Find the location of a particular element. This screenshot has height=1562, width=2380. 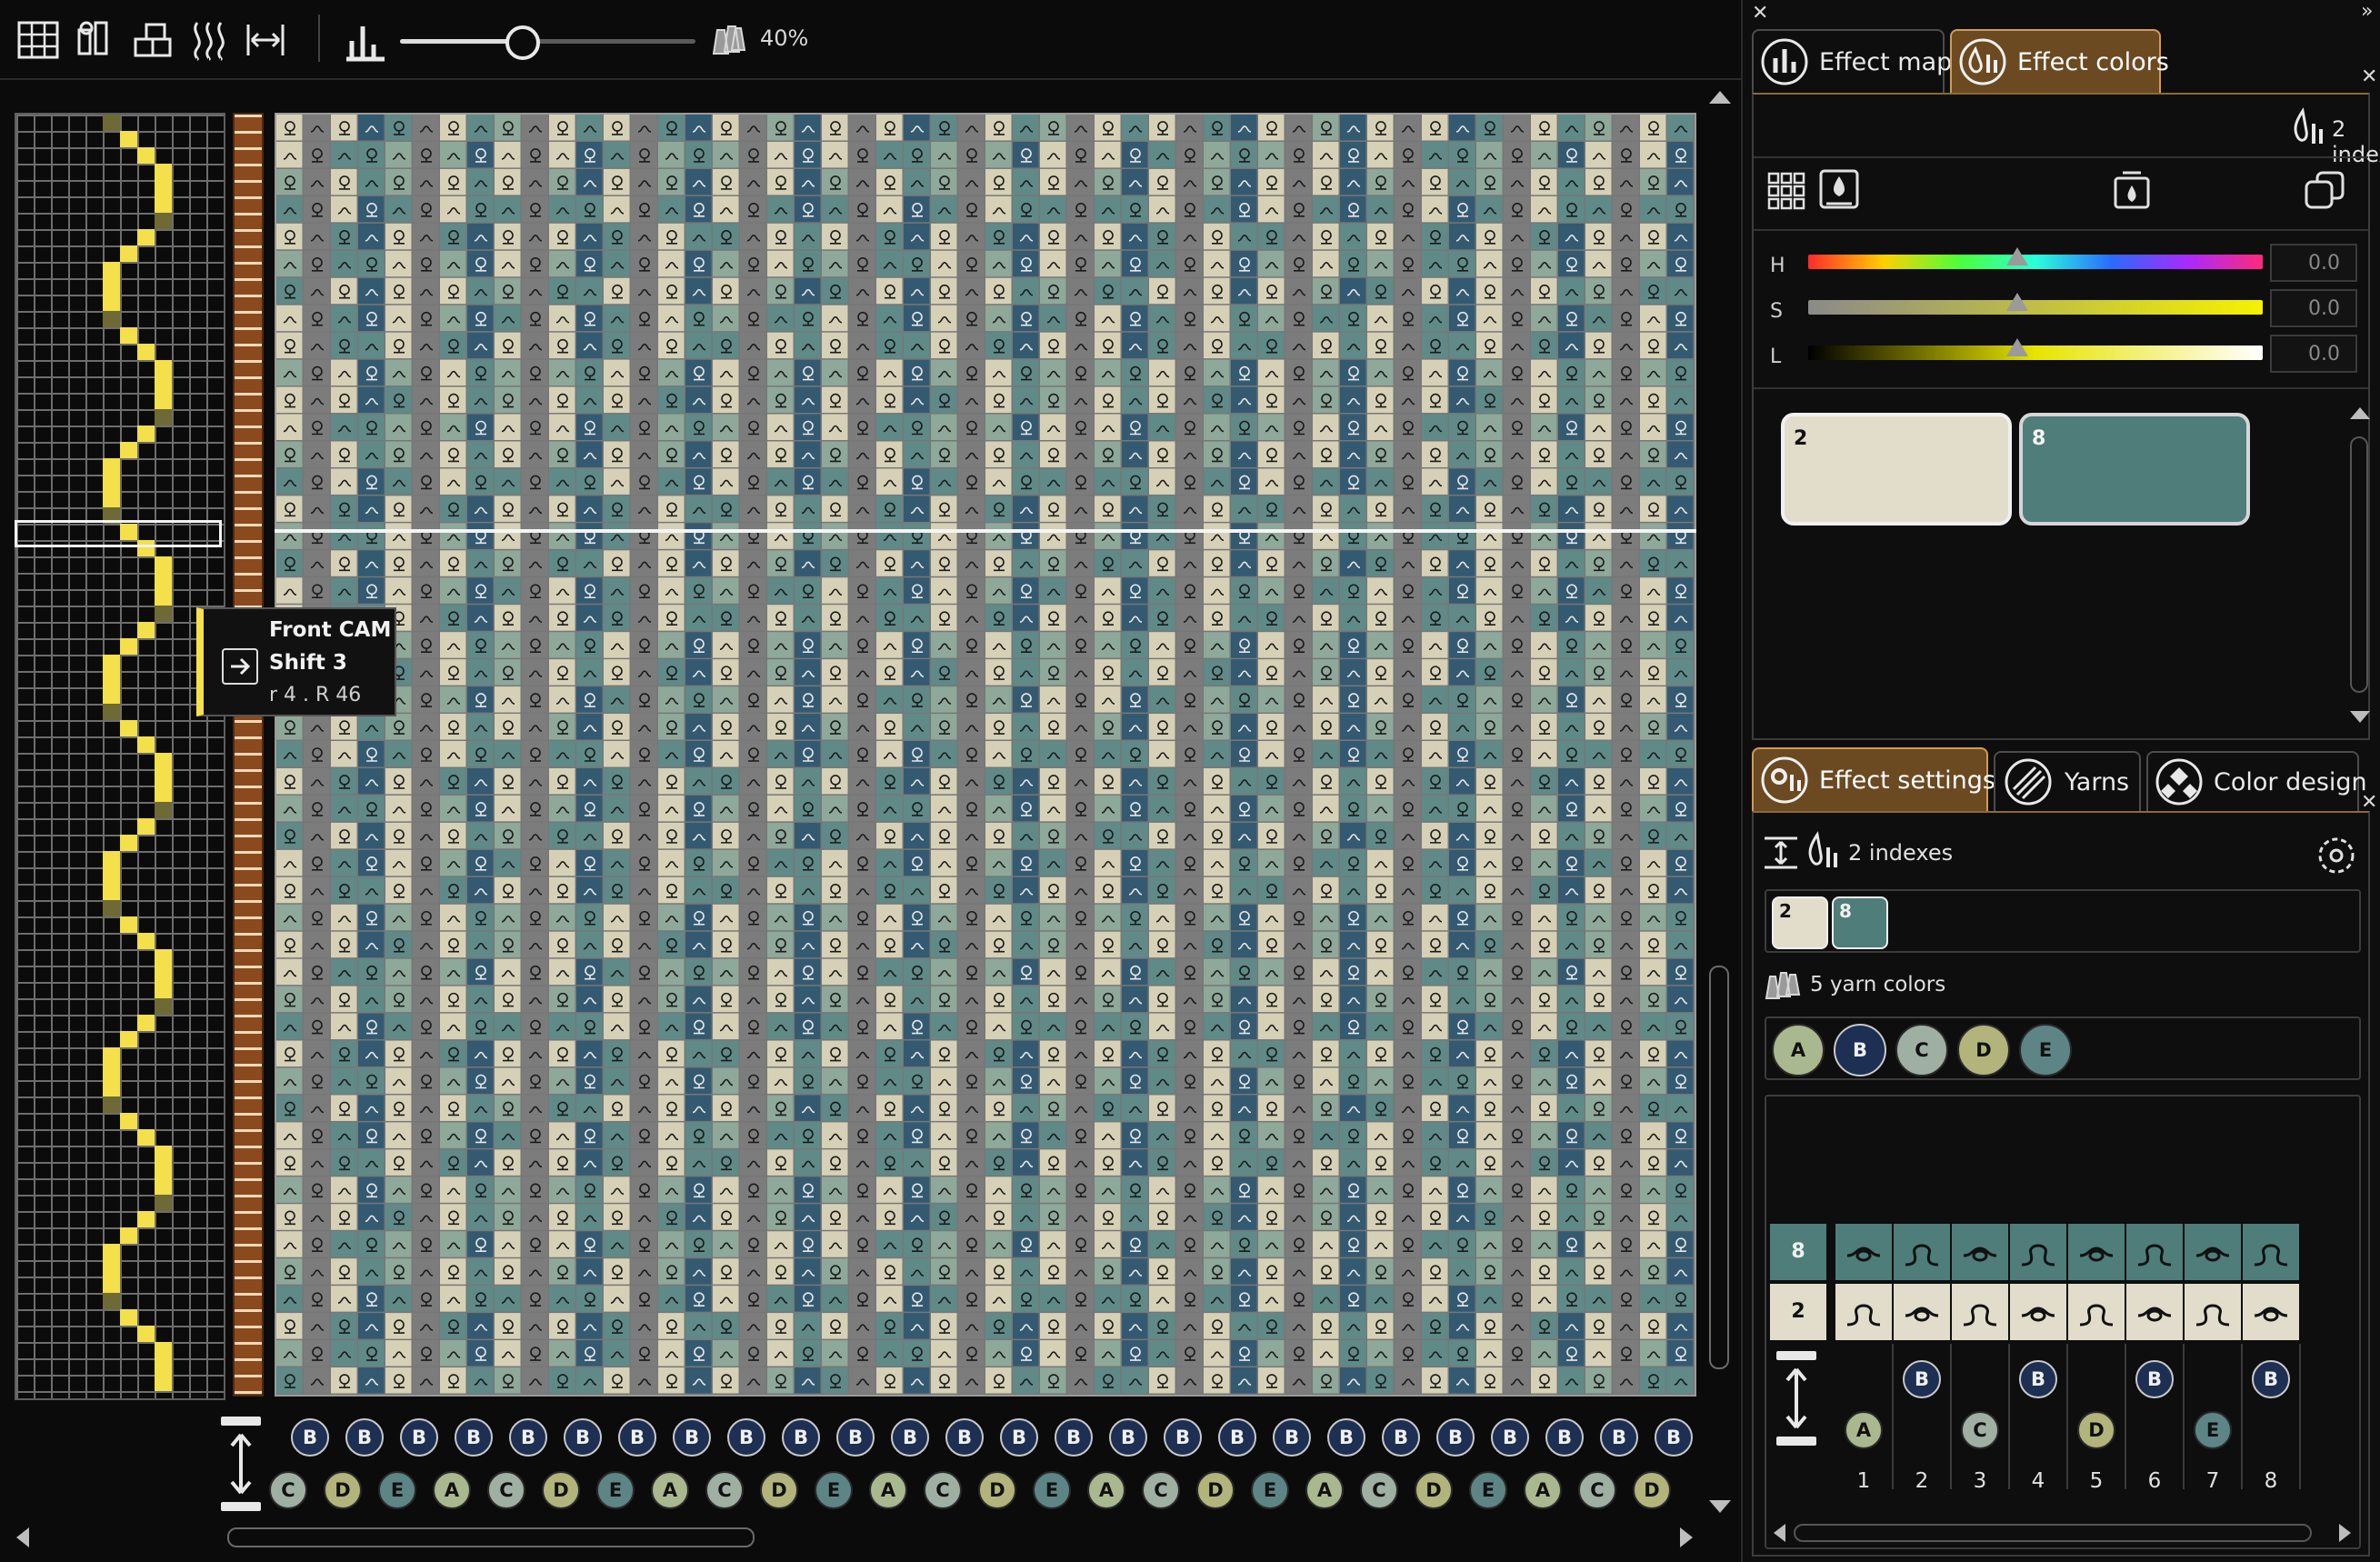

vertical-scrollbar-thumb is located at coordinates (1719, 1167).